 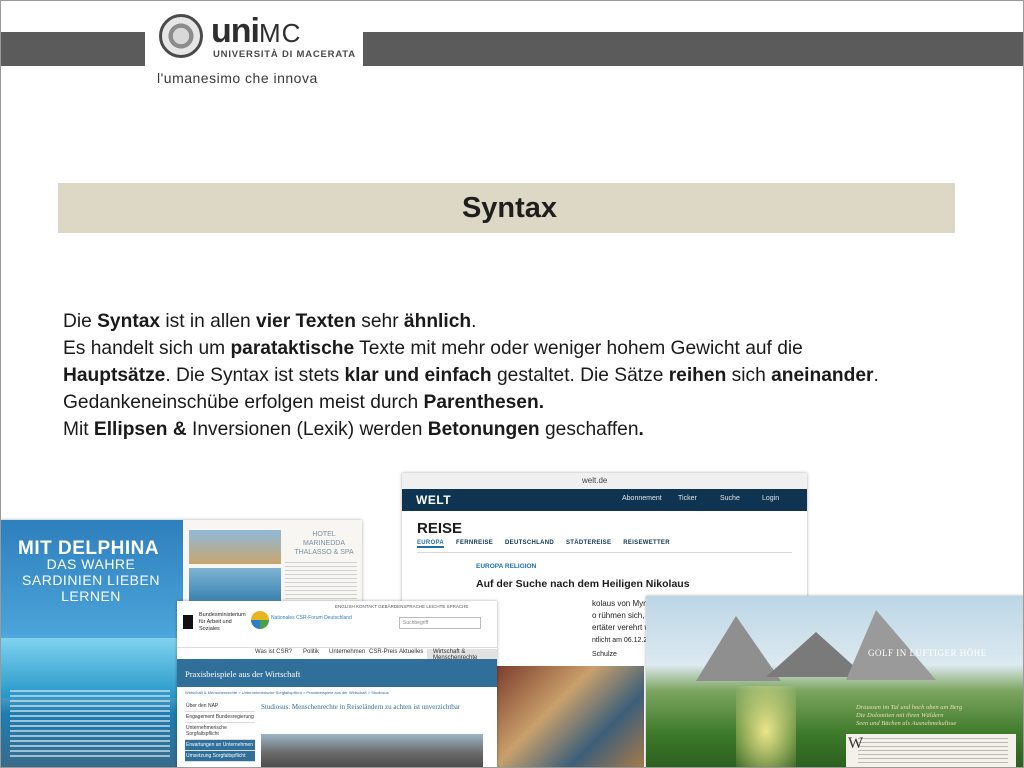 I want to click on body-run: Gedankeneinschübe erfolgen meist durch, so click(x=243, y=402).